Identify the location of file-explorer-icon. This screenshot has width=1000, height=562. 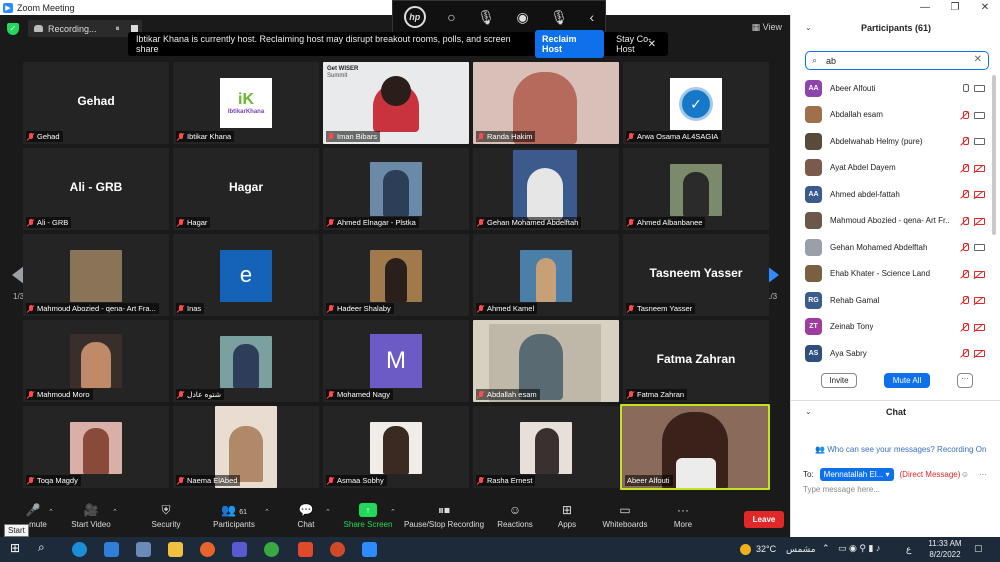
(175, 549).